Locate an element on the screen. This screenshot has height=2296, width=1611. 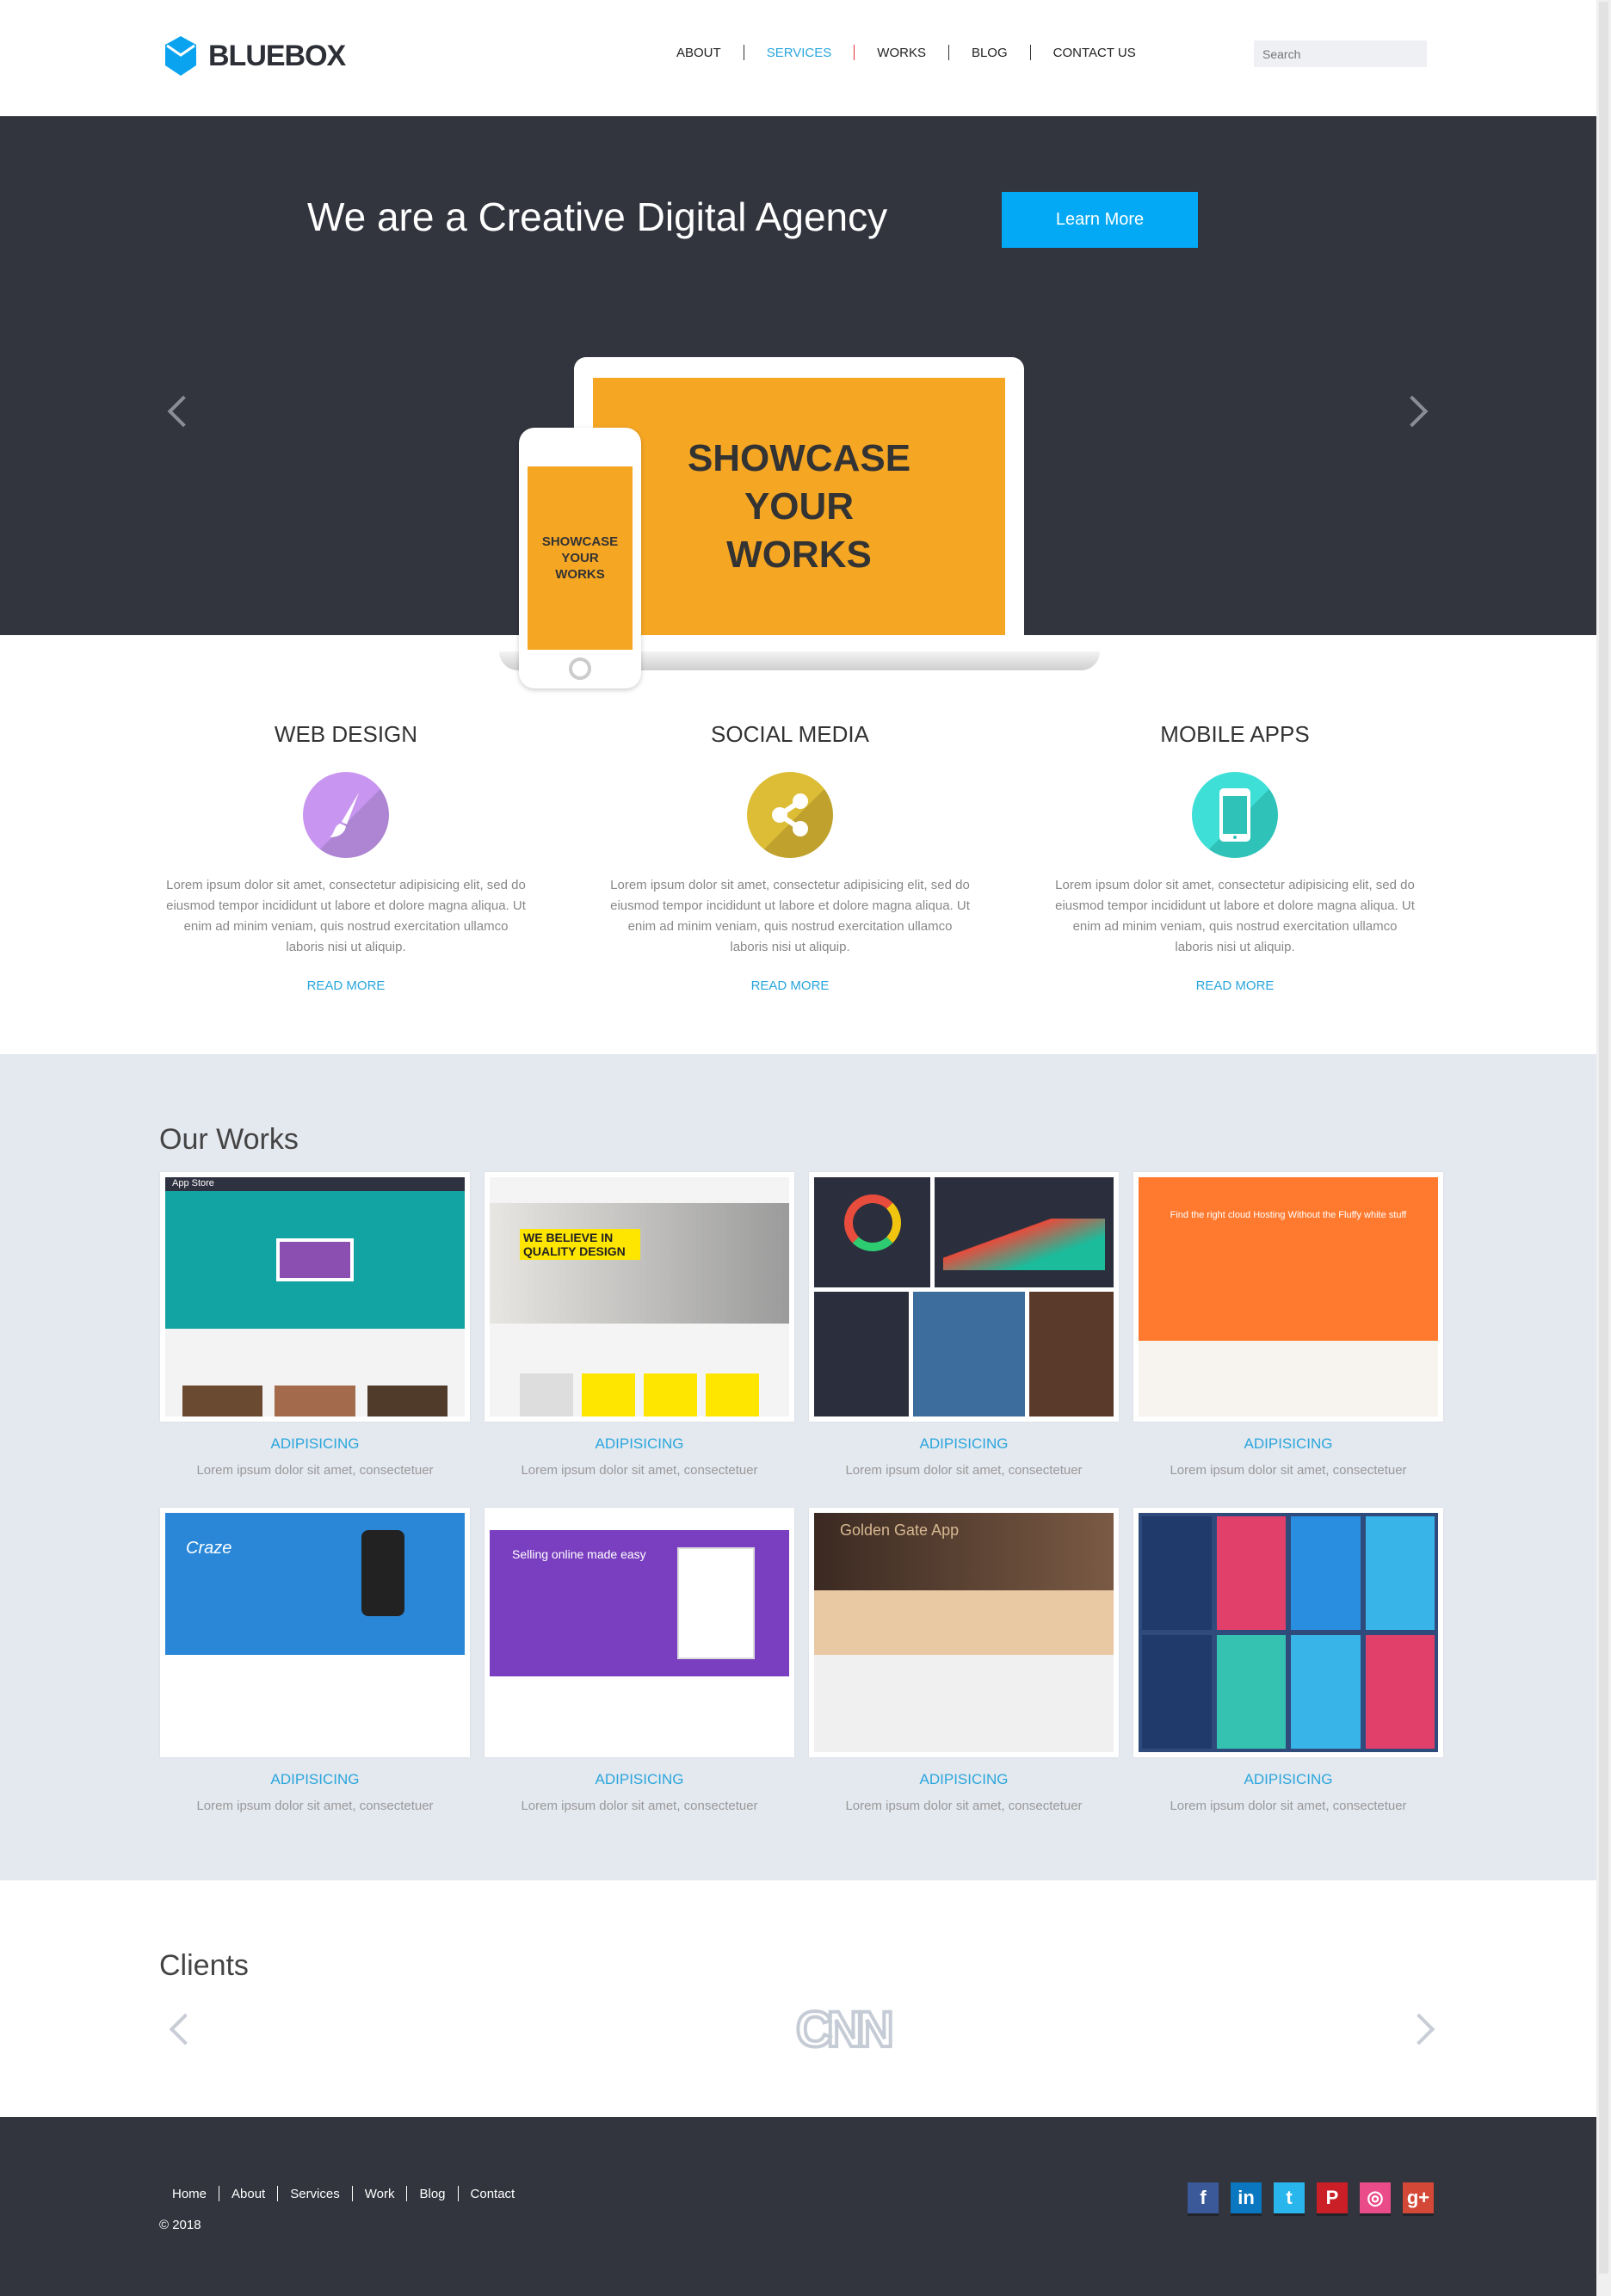
work-thumbnail: Golden Gate App is located at coordinates (964, 1632).